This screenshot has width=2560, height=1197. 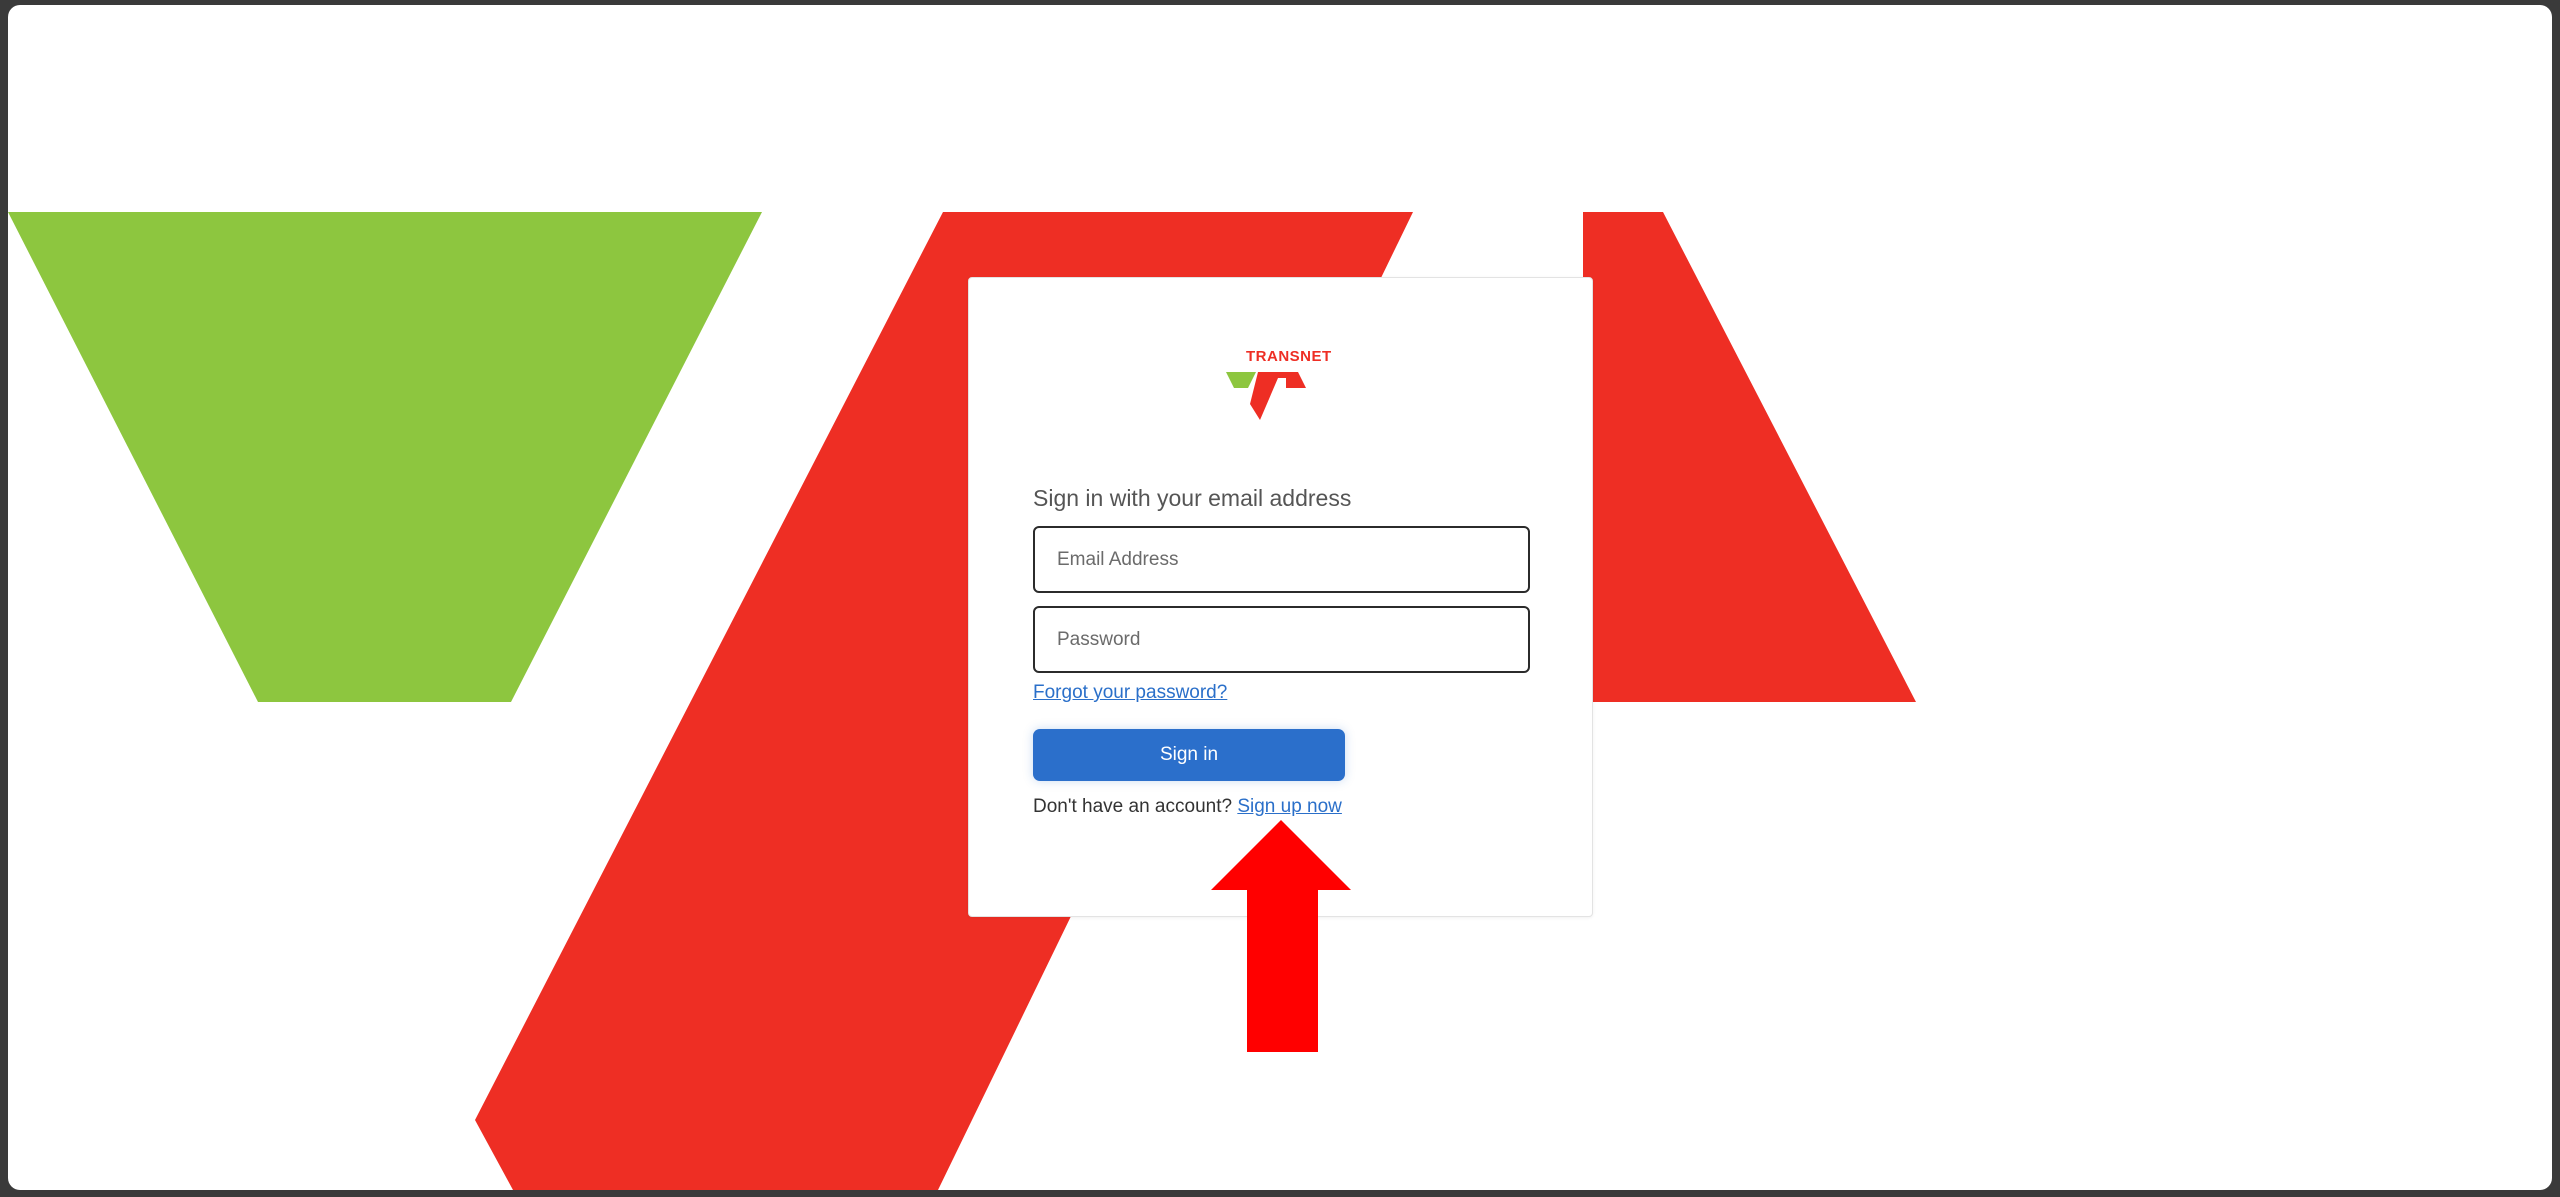 What do you see at coordinates (1281, 639) in the screenshot?
I see `password-field` at bounding box center [1281, 639].